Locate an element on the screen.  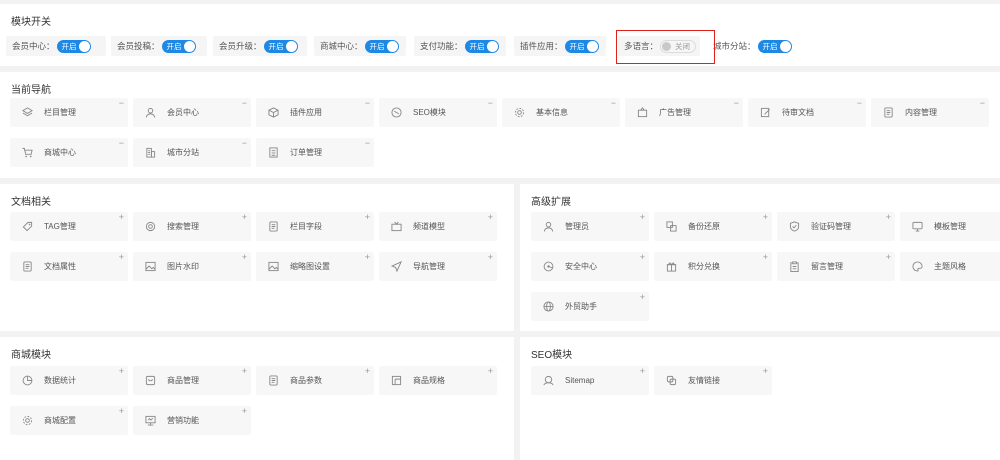
card-label: 图片水印 is located at coordinates (183, 266).